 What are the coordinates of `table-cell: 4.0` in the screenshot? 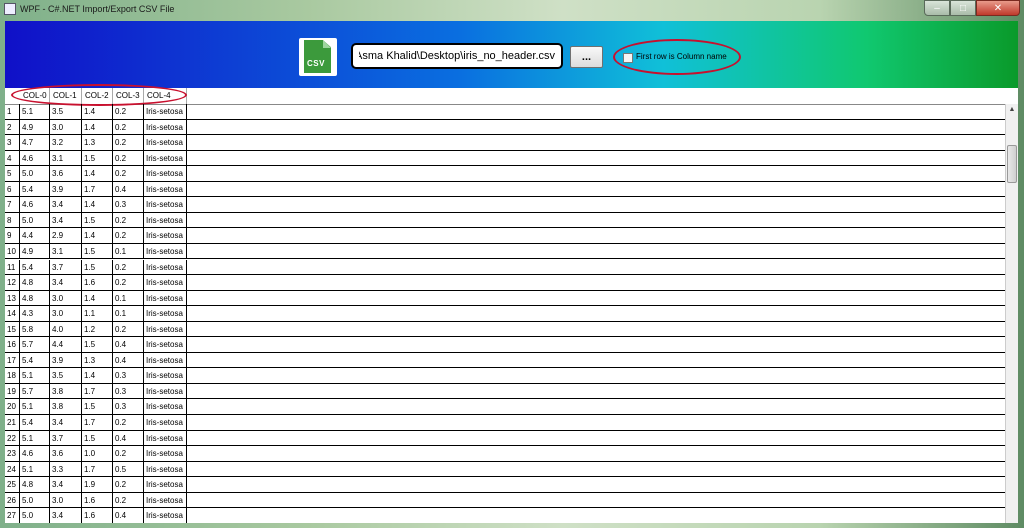 It's located at (66, 329).